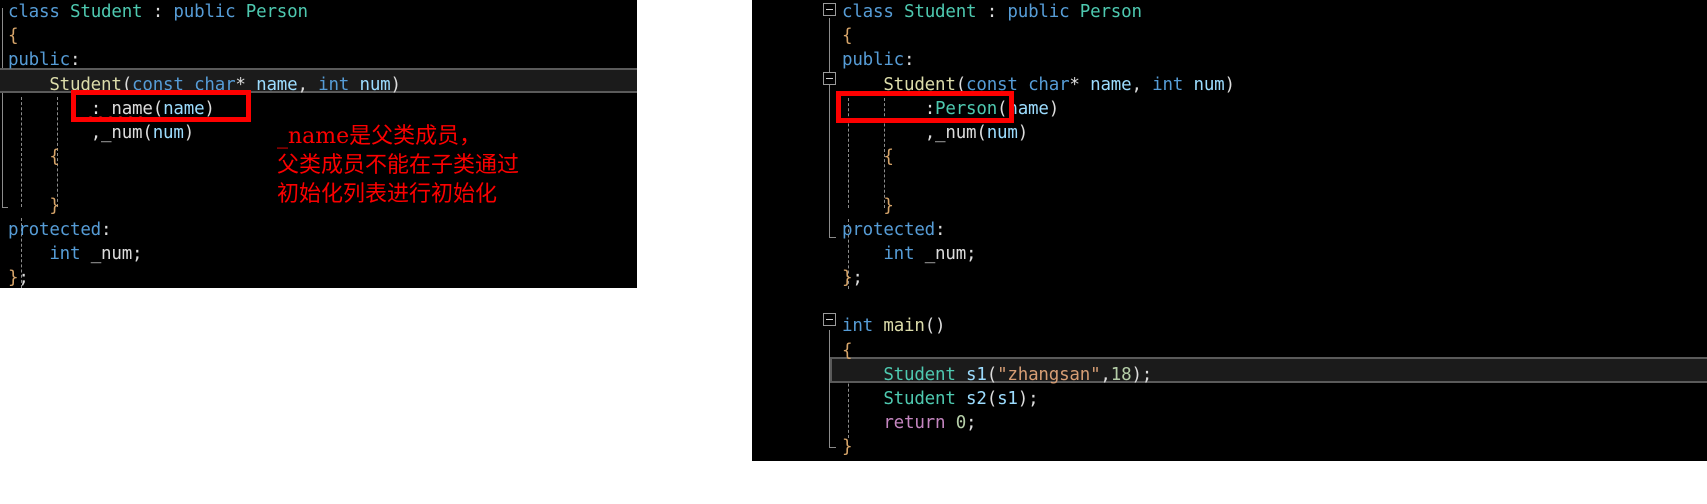 The image size is (1707, 504). Describe the element at coordinates (1229, 326) in the screenshot. I see `code-line: int main()` at that location.